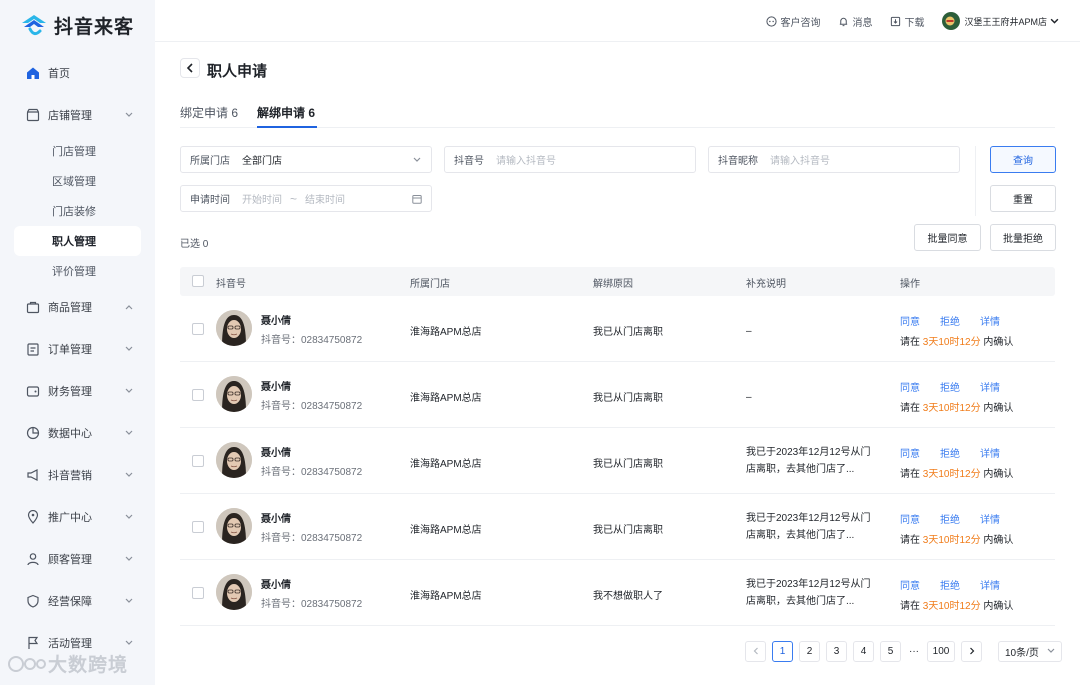  I want to click on col-store: 所属门店, so click(430, 284).